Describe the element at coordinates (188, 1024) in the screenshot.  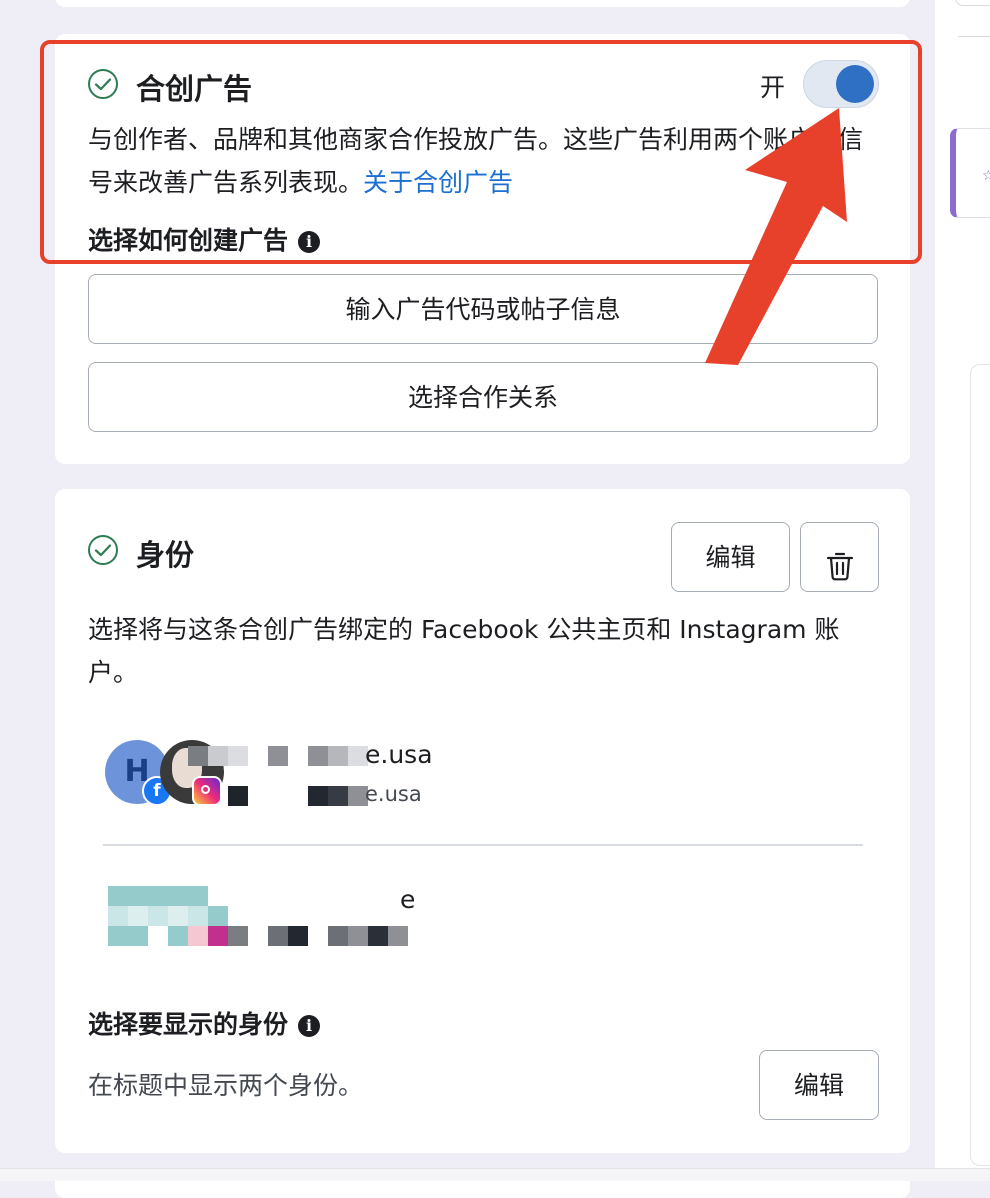
I see `display-identity-label: 选择要显示的身份` at that location.